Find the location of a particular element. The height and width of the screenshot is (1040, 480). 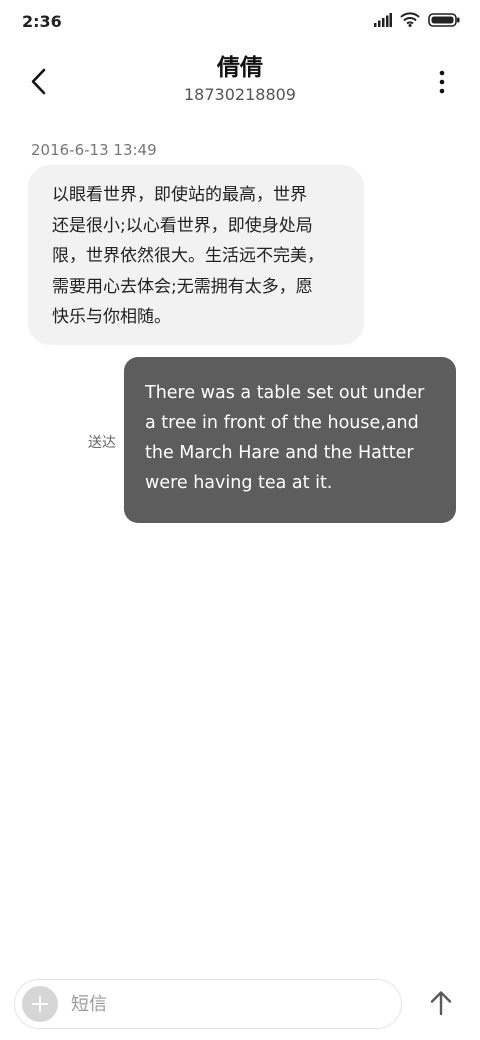

conversation-header: 倩倩 18730218809 is located at coordinates (240, 80).